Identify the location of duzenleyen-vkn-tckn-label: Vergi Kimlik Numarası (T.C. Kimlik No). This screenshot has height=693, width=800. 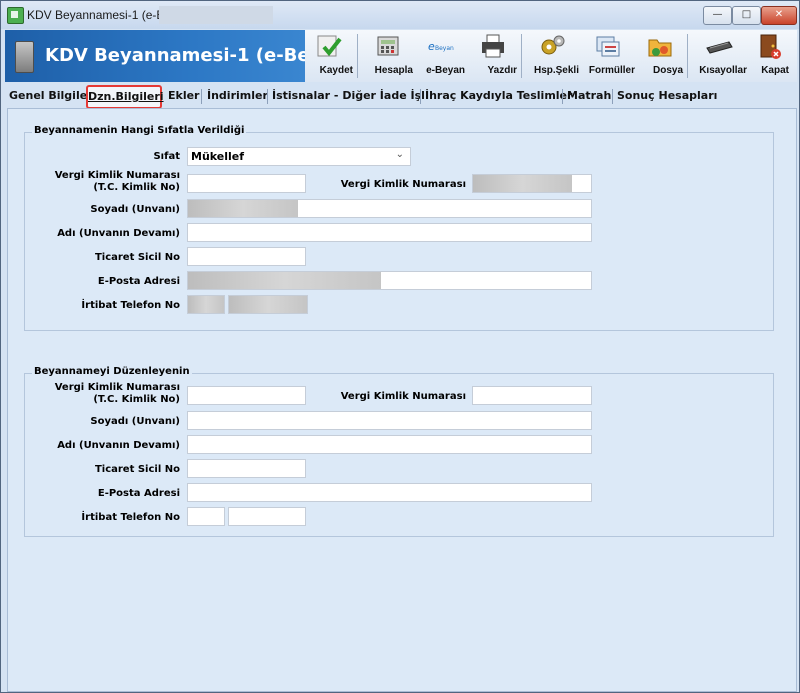
(117, 393).